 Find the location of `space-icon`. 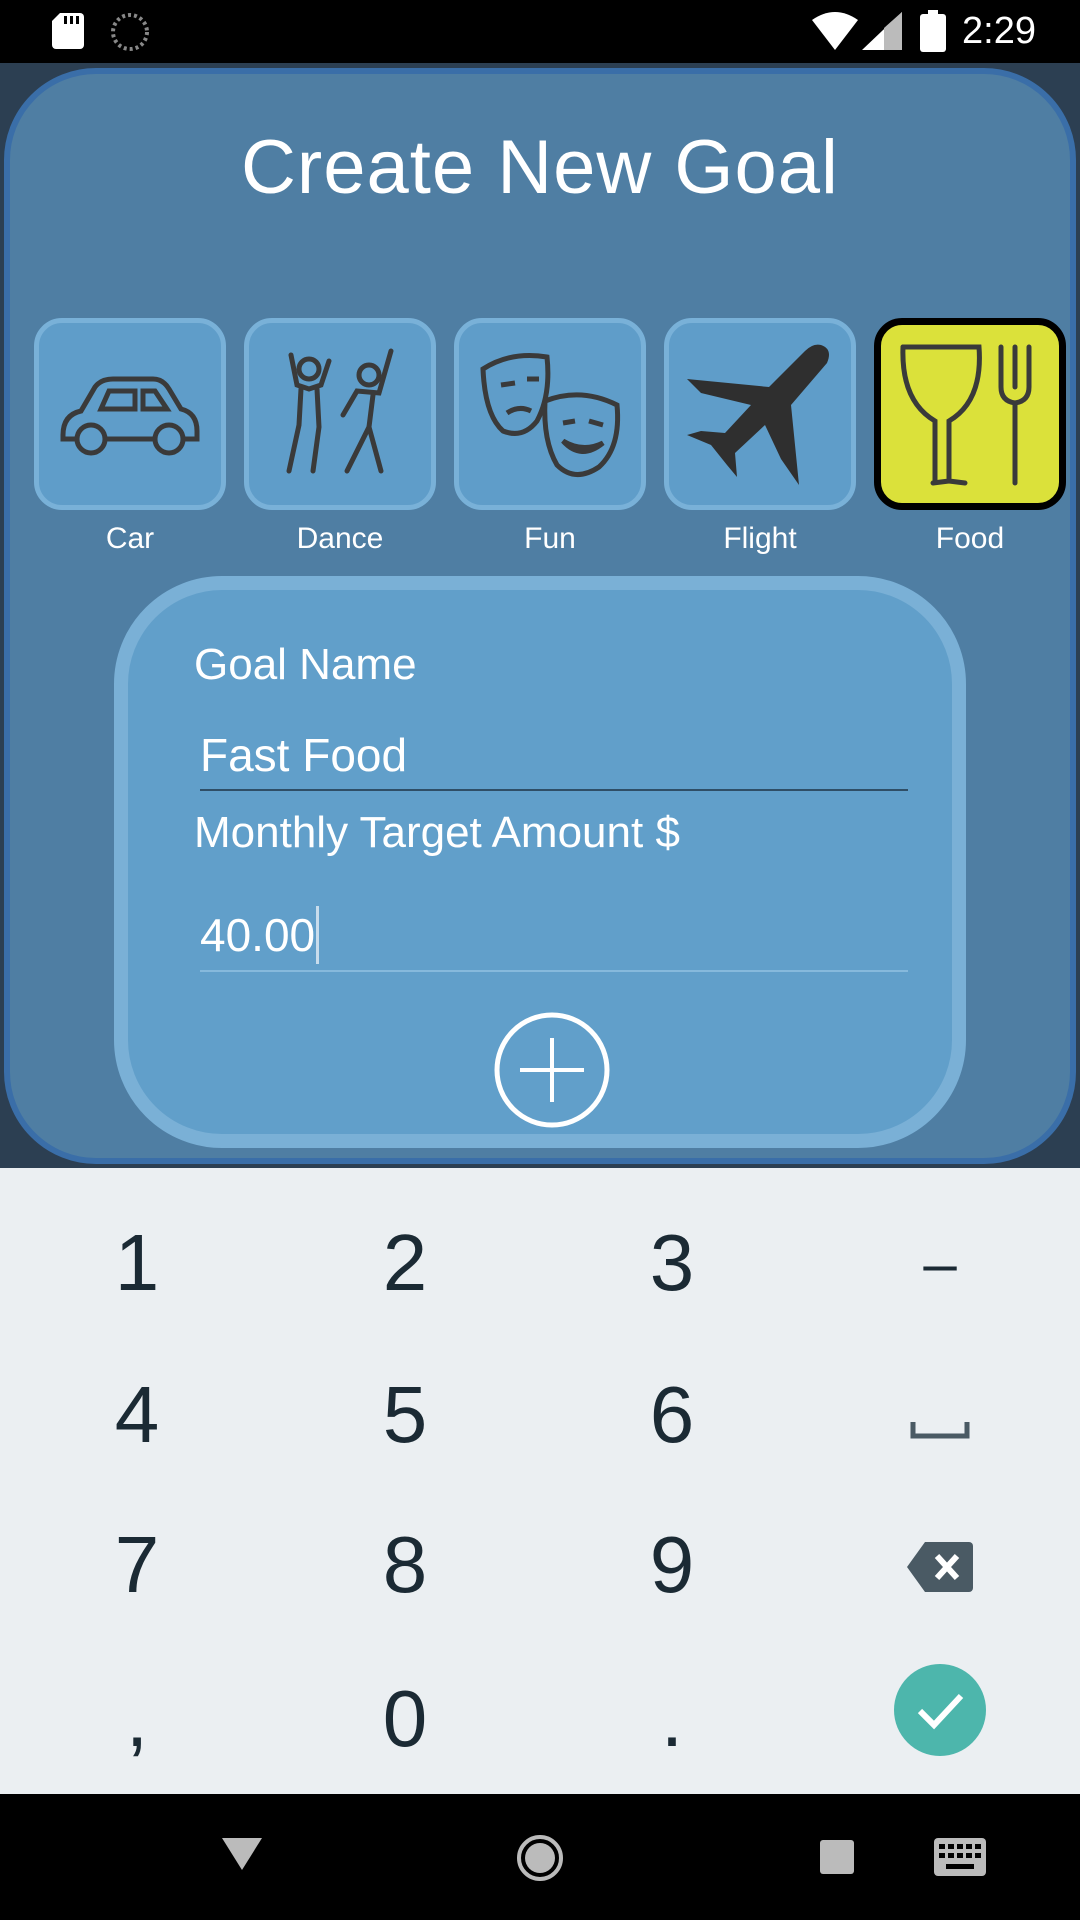

space-icon is located at coordinates (940, 1415).